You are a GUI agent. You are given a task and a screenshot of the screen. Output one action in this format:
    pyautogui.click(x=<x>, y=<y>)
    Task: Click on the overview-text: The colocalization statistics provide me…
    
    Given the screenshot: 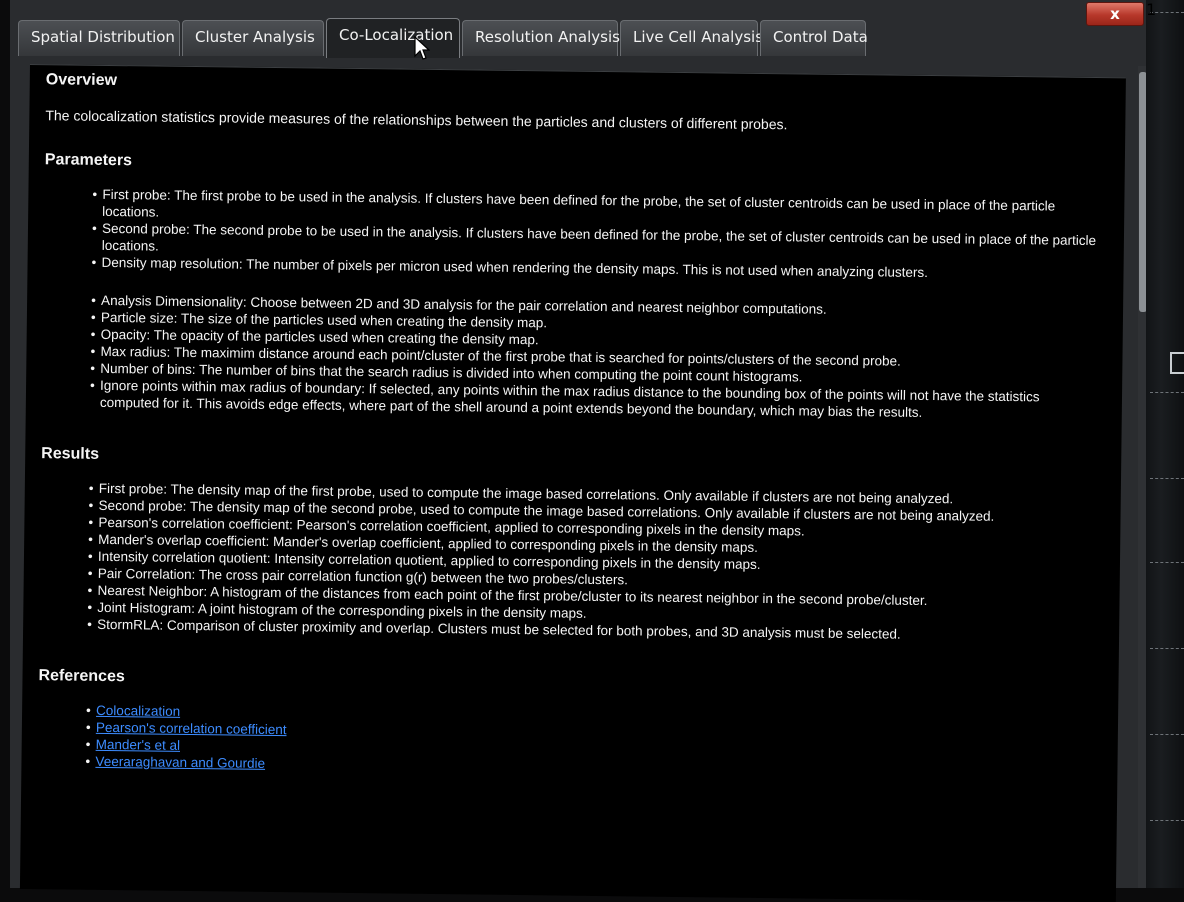 What is the action you would take?
    pyautogui.click(x=416, y=120)
    